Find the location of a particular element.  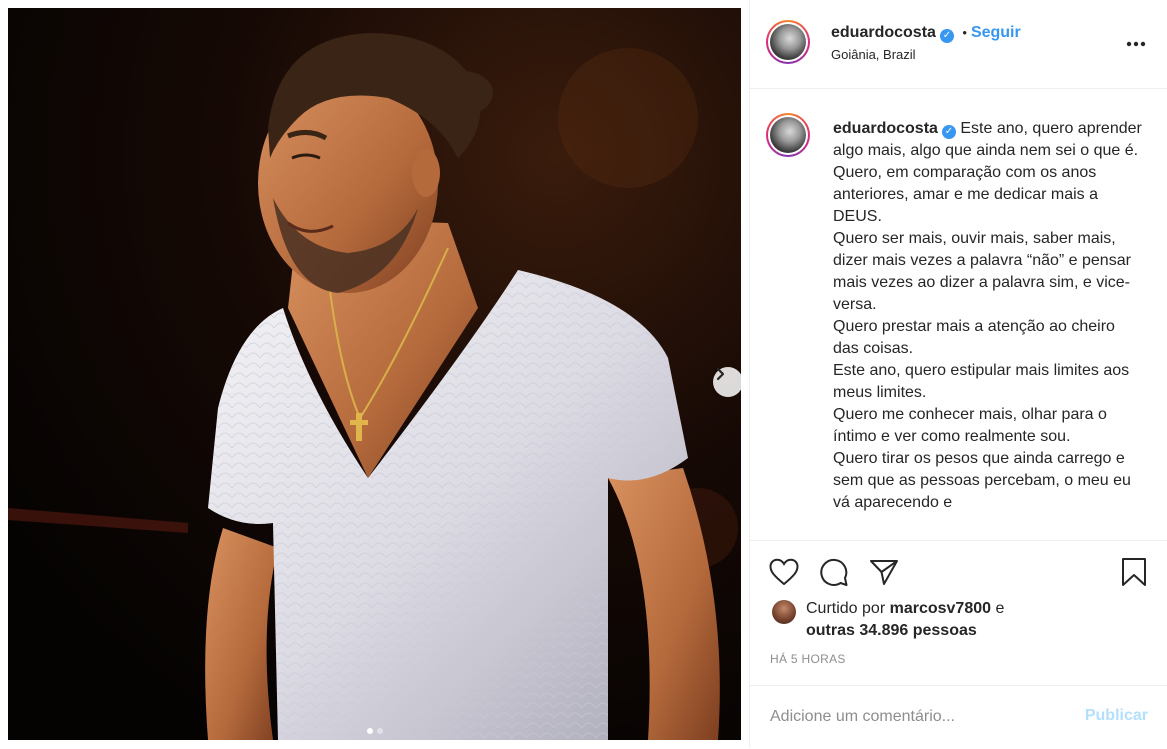

likes-connector: e is located at coordinates (998, 608).